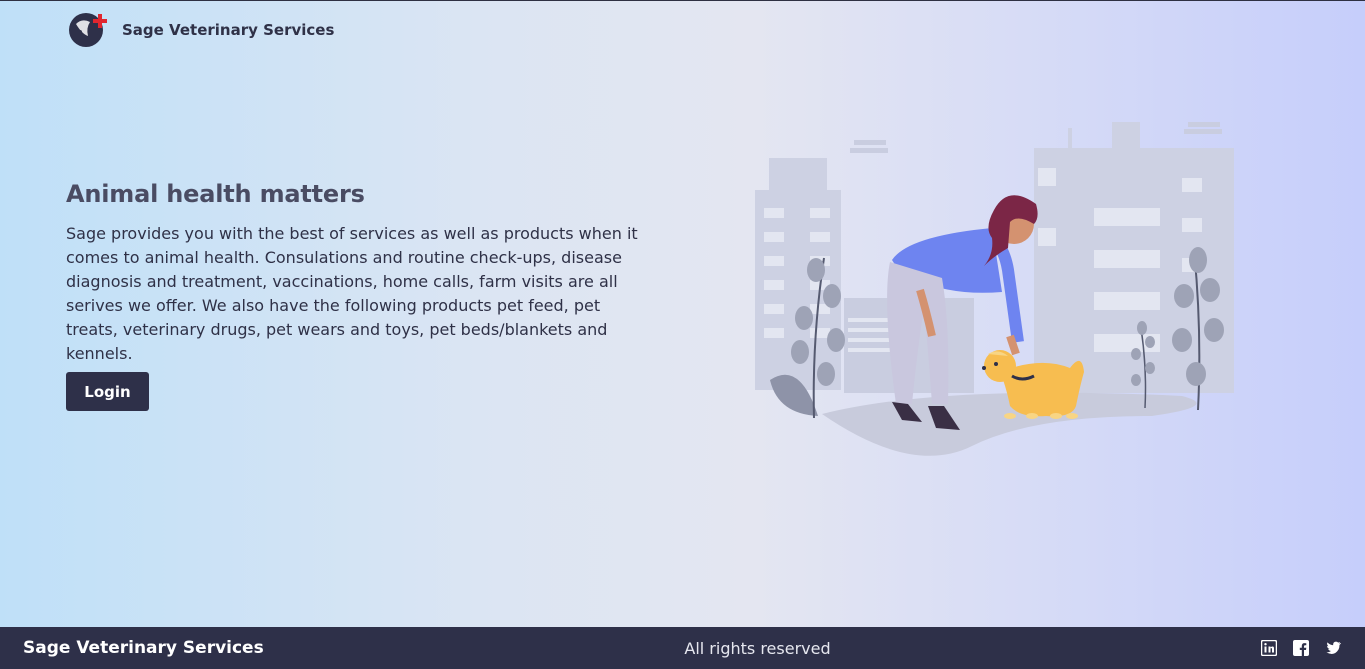 The image size is (1365, 669). Describe the element at coordinates (682, 0) in the screenshot. I see `top-border` at that location.